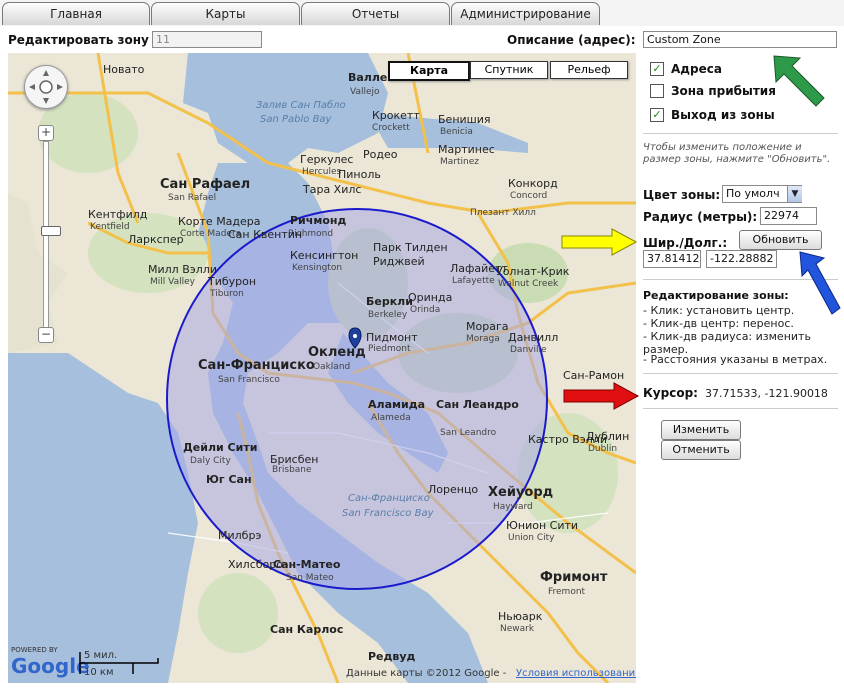 The image size is (844, 689). What do you see at coordinates (528, 284) in the screenshot?
I see `map-label: Walnut Creek` at bounding box center [528, 284].